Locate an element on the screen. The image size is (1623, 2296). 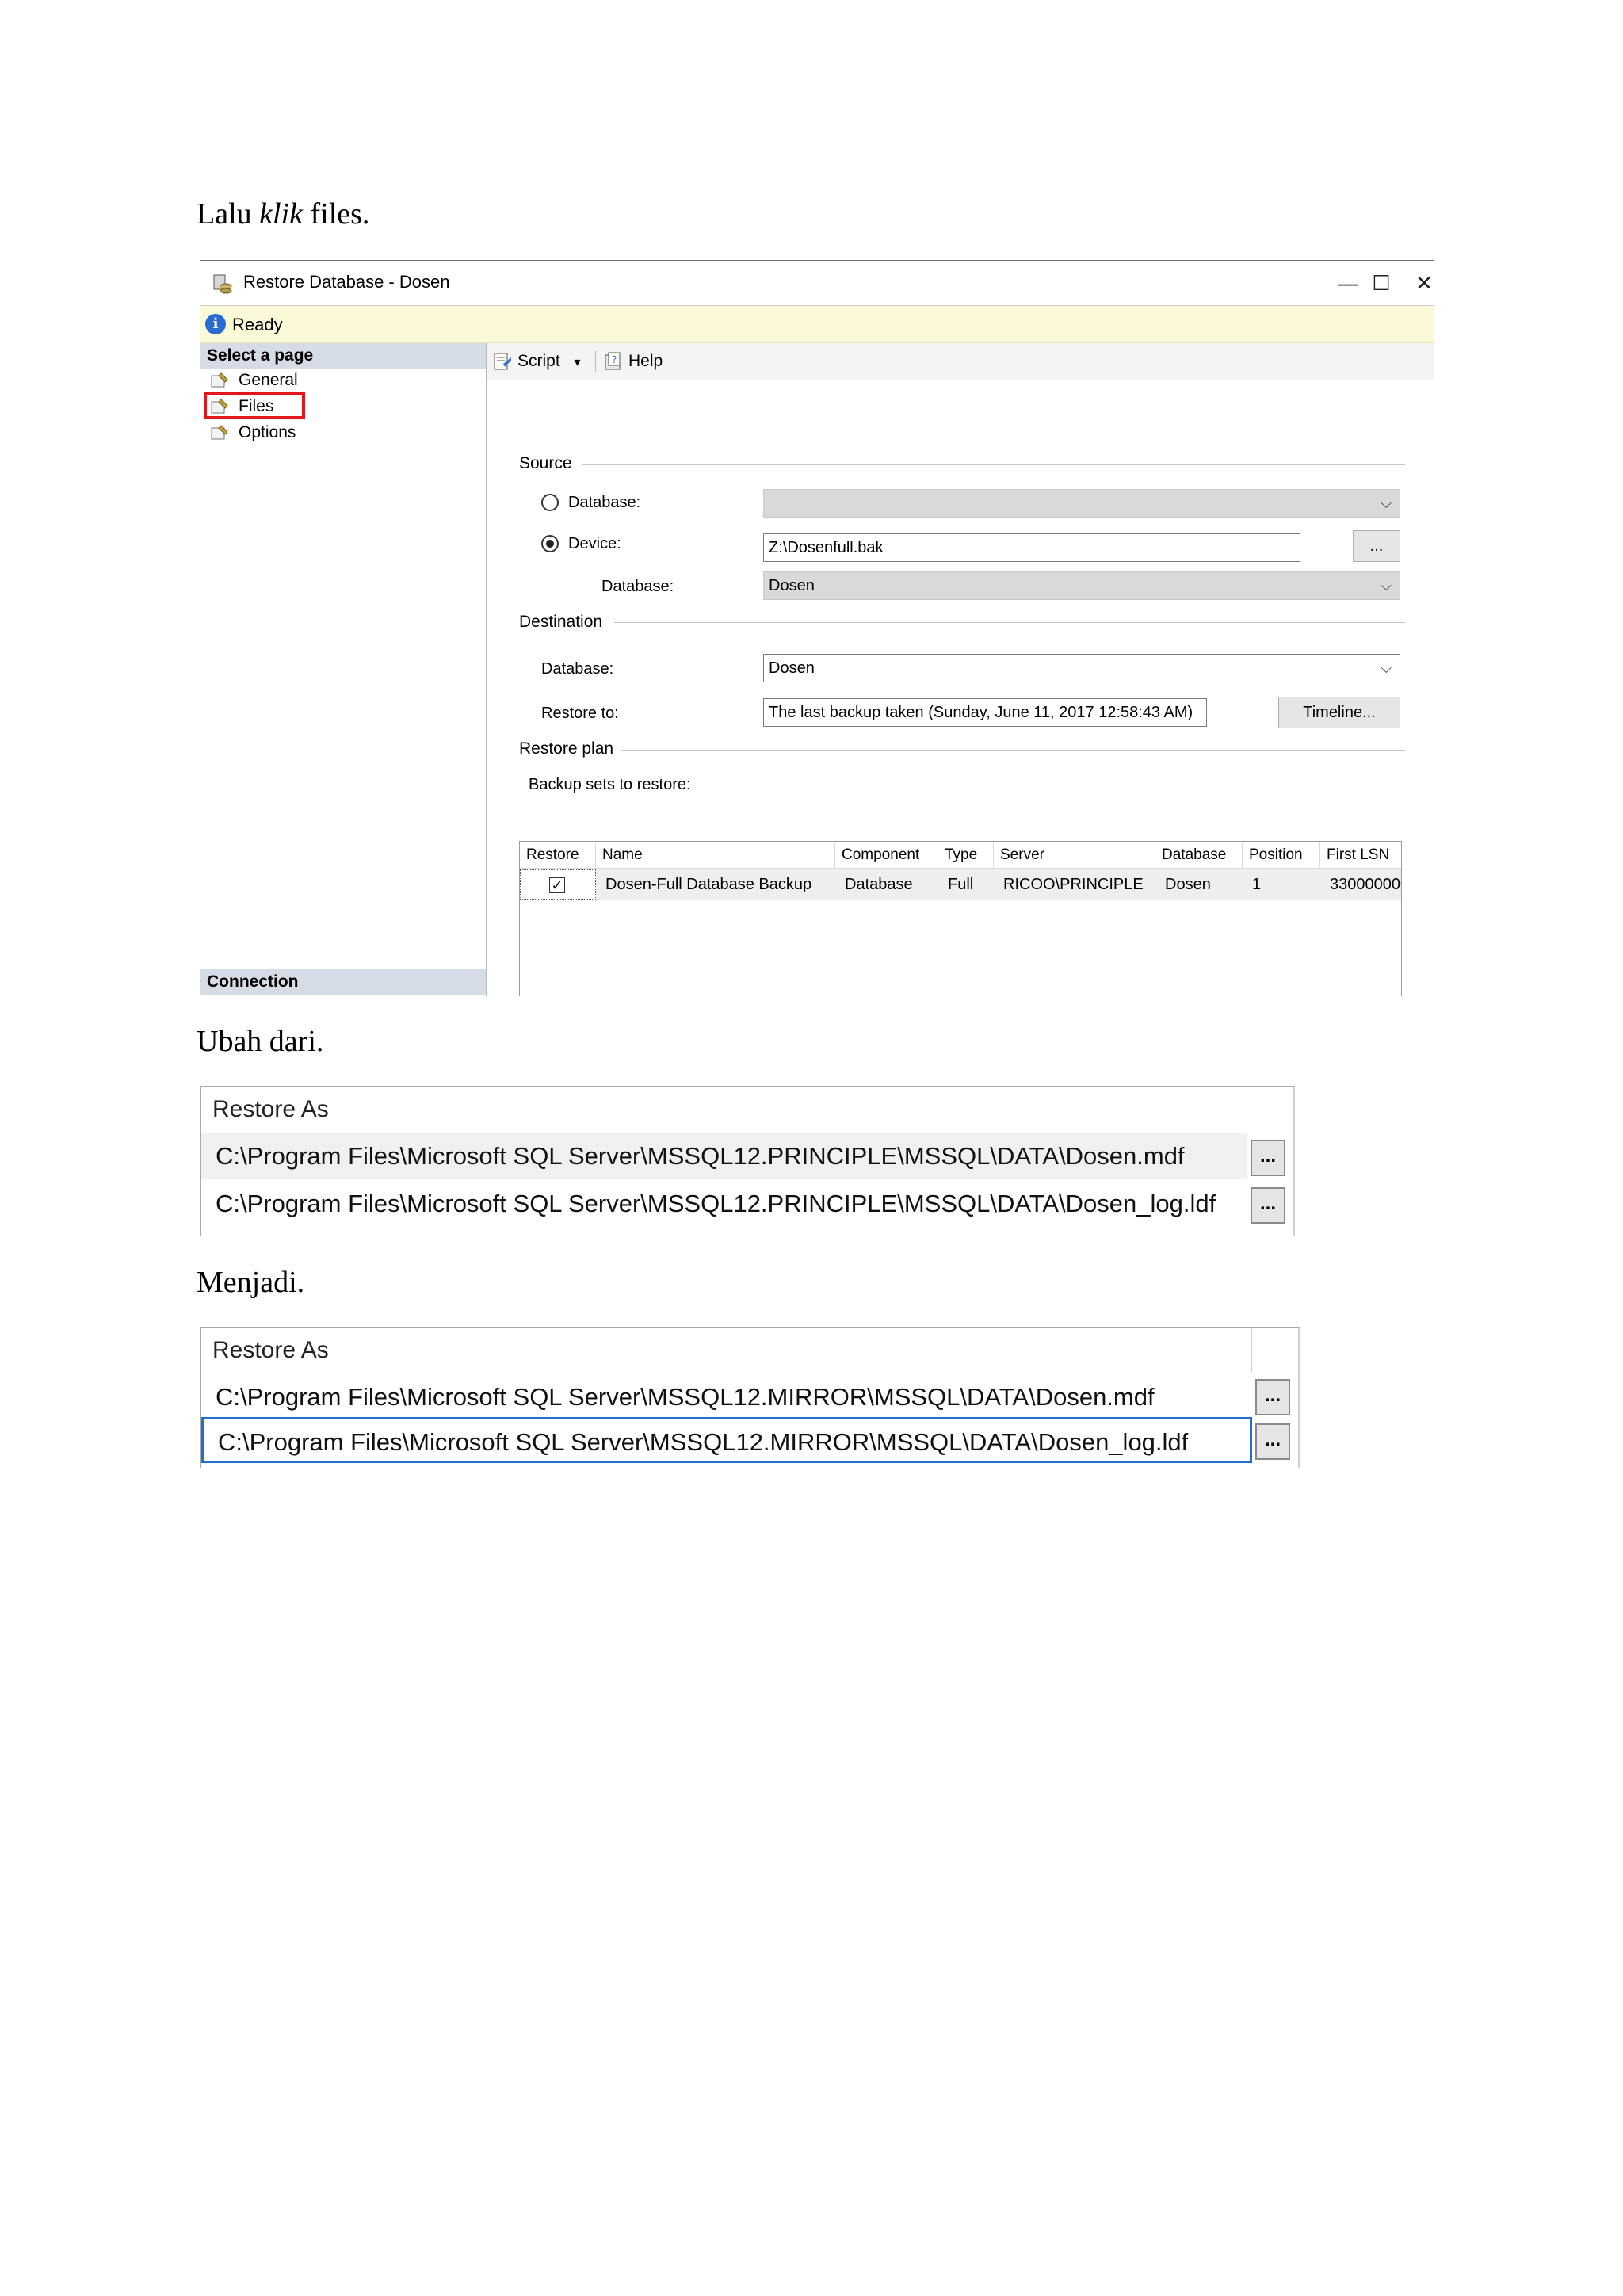
column-header: Name is located at coordinates (715, 855).